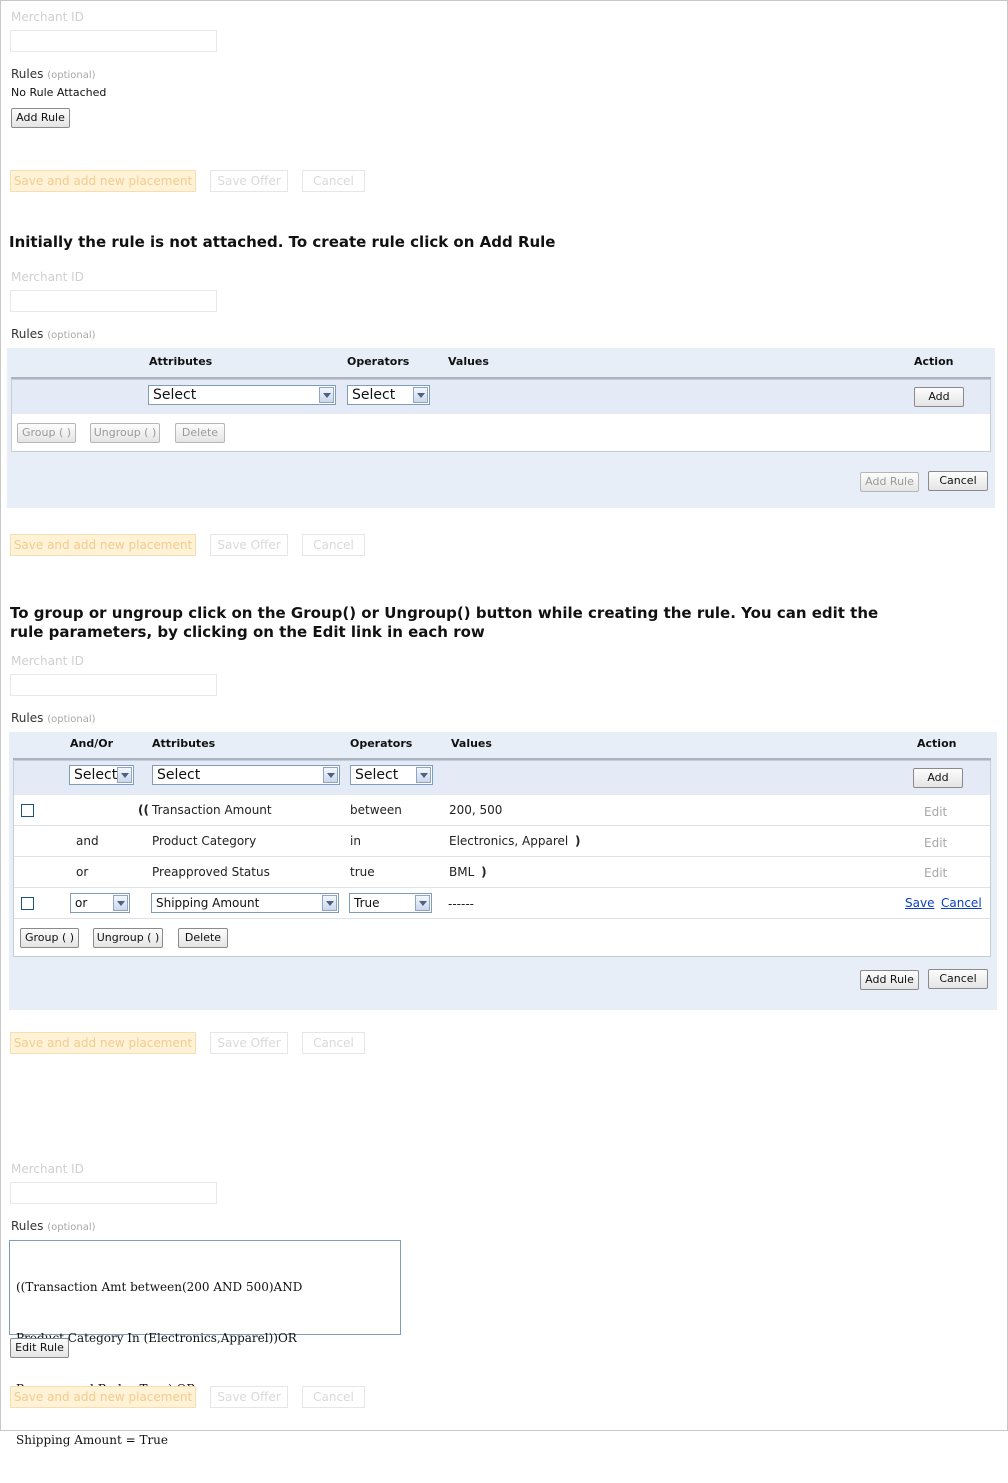 Image resolution: width=1008 pixels, height=1483 pixels. Describe the element at coordinates (81, 903) in the screenshot. I see `and-or-select-value: or` at that location.